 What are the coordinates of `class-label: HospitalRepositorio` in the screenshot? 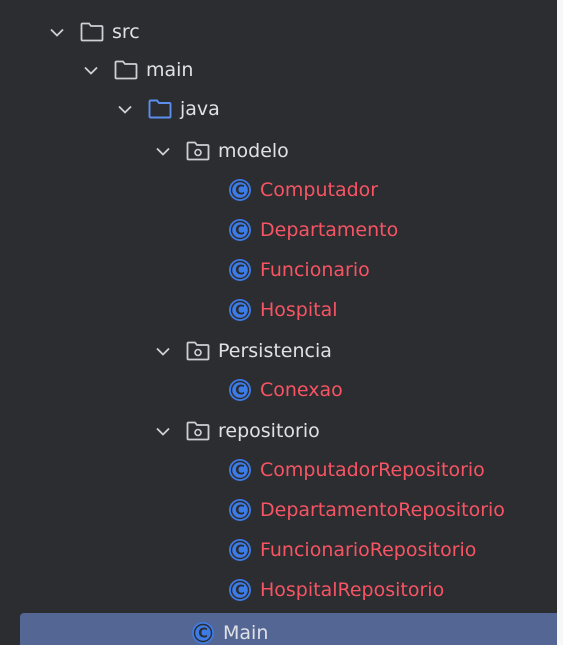 It's located at (352, 590).